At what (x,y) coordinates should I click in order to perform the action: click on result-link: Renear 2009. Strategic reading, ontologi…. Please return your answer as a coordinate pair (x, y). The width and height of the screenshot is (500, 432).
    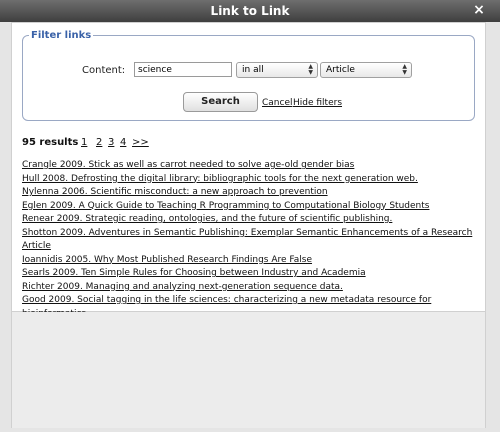
    Looking at the image, I should click on (207, 219).